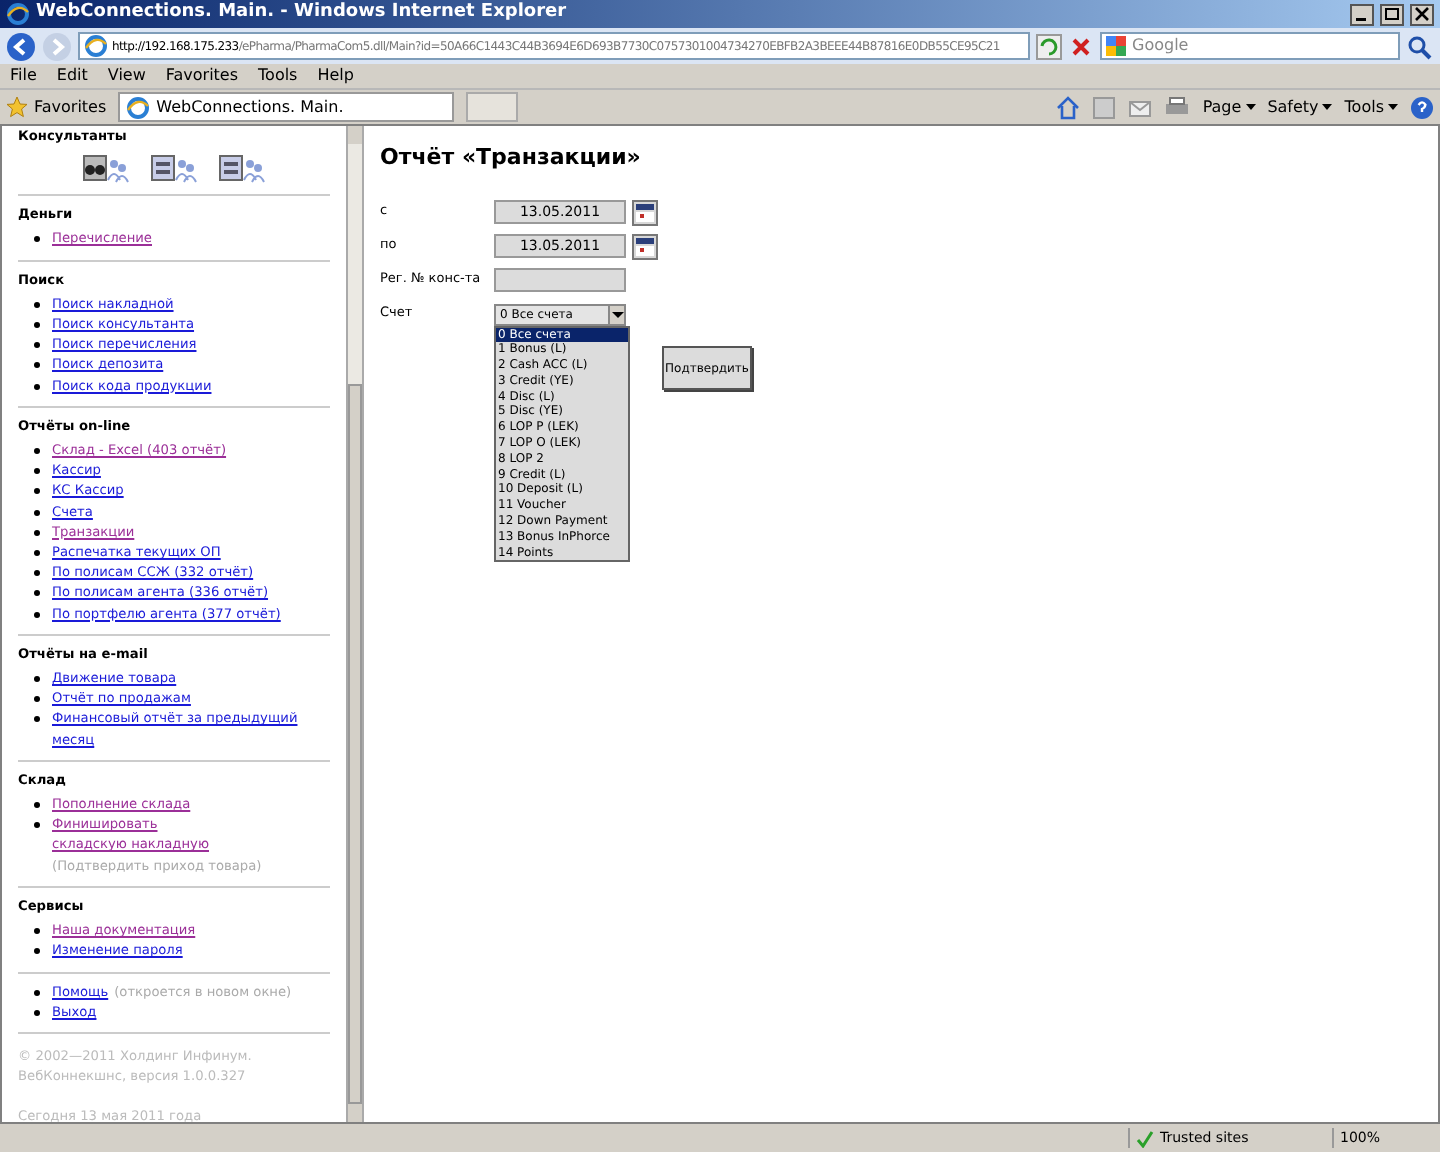 Image resolution: width=1440 pixels, height=1152 pixels. What do you see at coordinates (1293, 107) in the screenshot?
I see `command-menu: Safety` at bounding box center [1293, 107].